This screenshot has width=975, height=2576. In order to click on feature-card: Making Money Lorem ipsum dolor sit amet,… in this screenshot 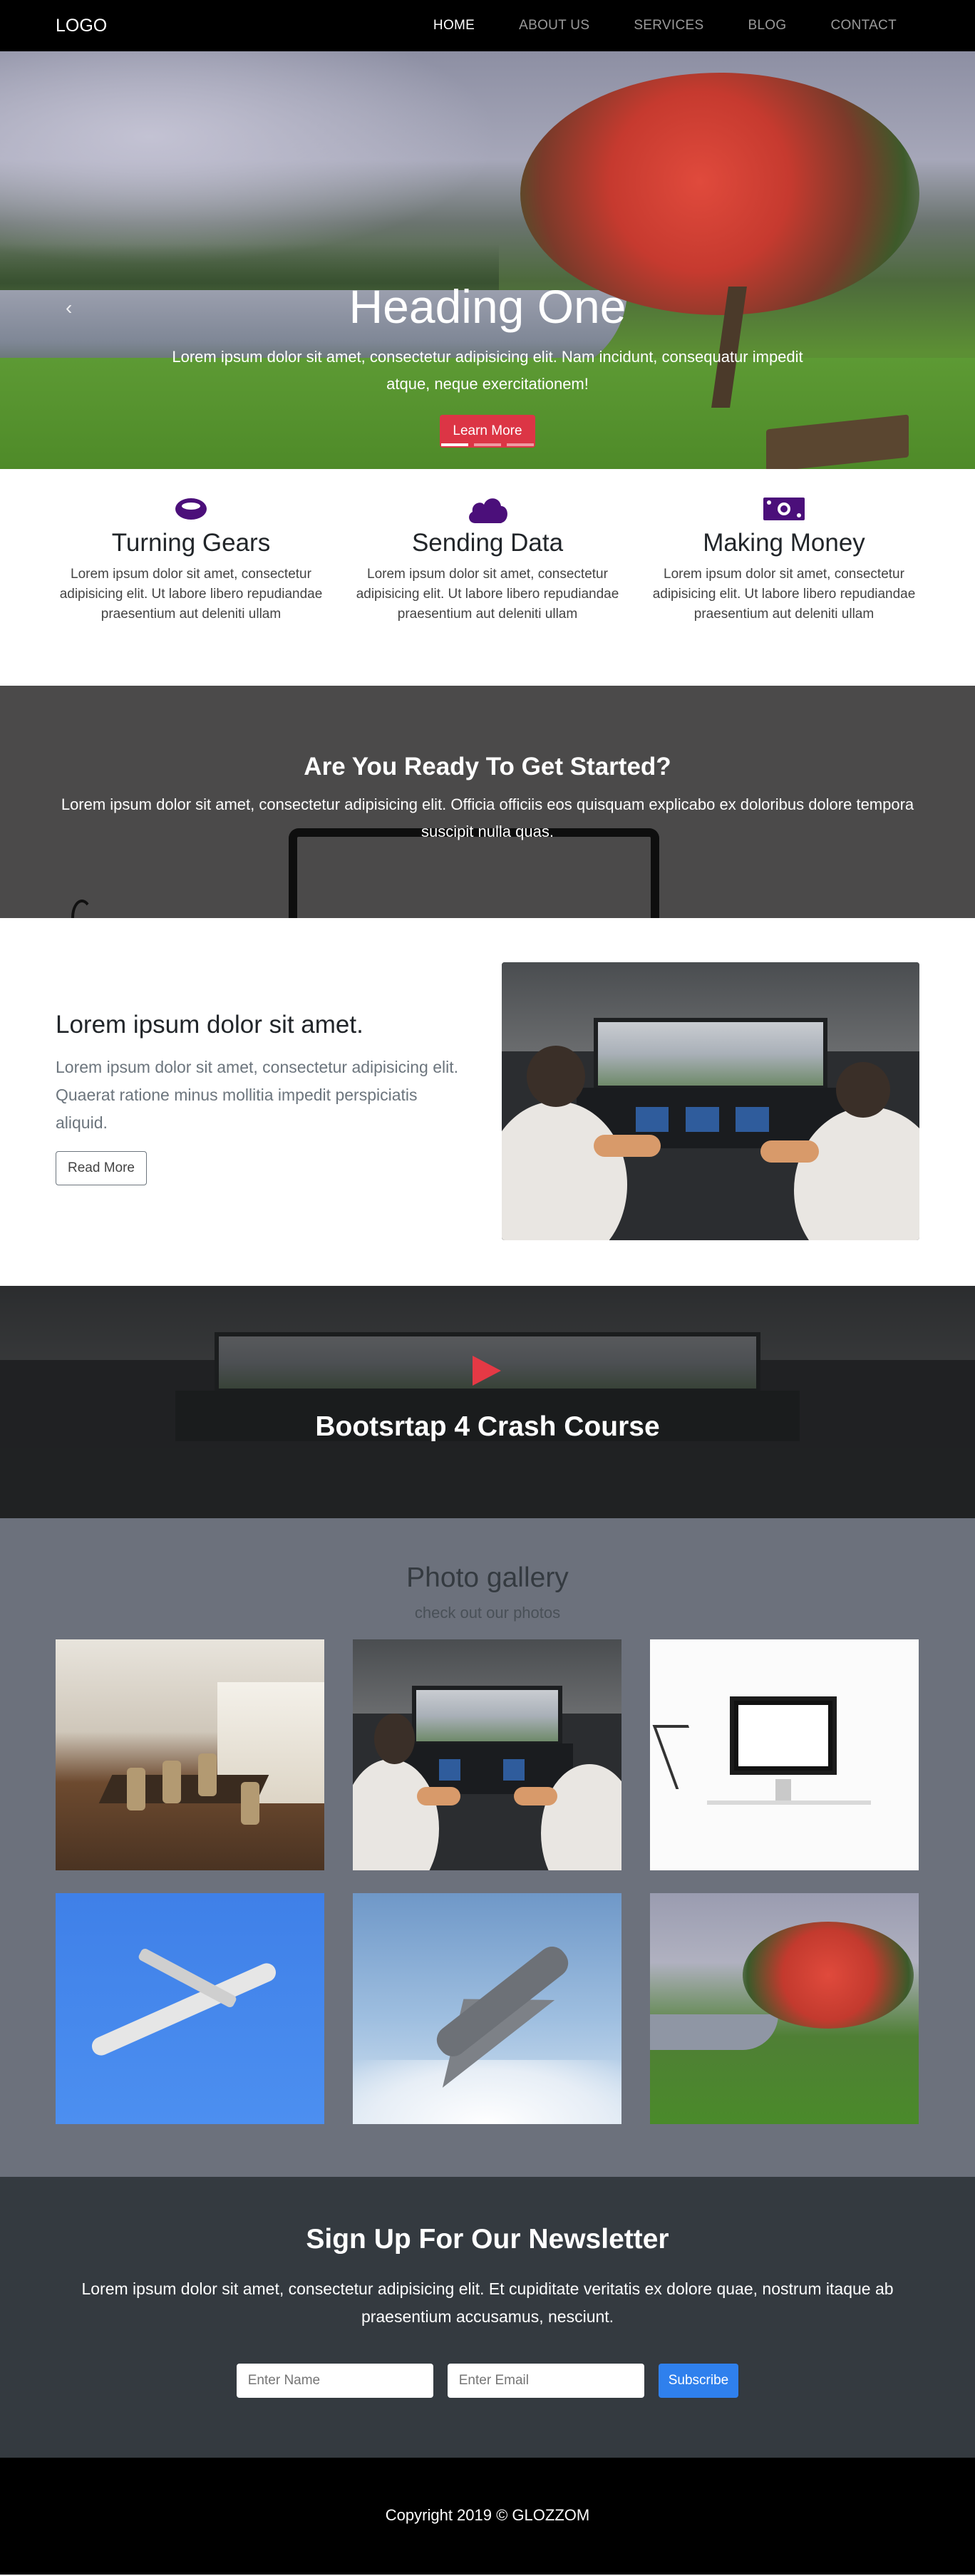, I will do `click(784, 588)`.